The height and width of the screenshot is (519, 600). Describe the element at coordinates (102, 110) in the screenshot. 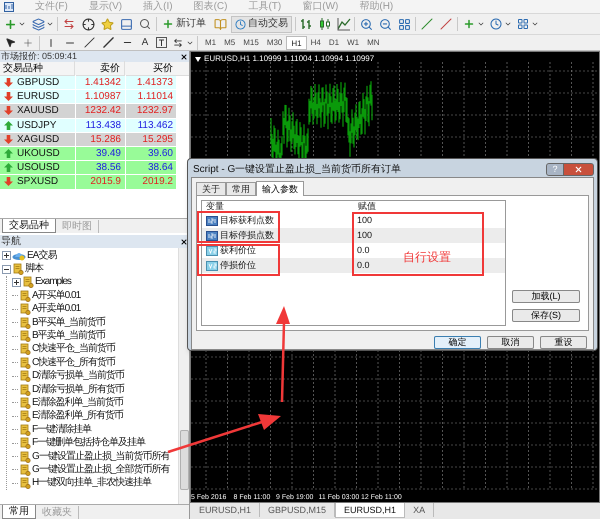

I see `bid-cell: 1232.42` at that location.